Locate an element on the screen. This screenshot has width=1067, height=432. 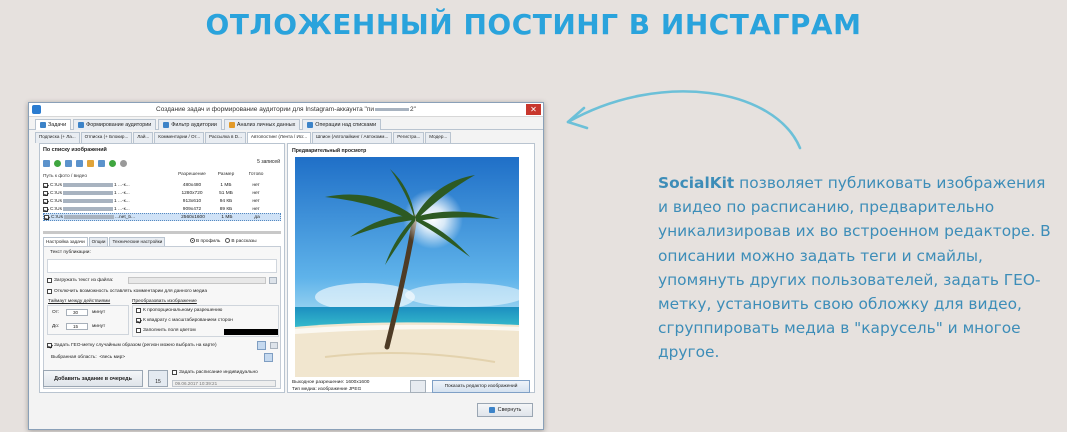
tasks-icon is located at coordinates (43, 125).